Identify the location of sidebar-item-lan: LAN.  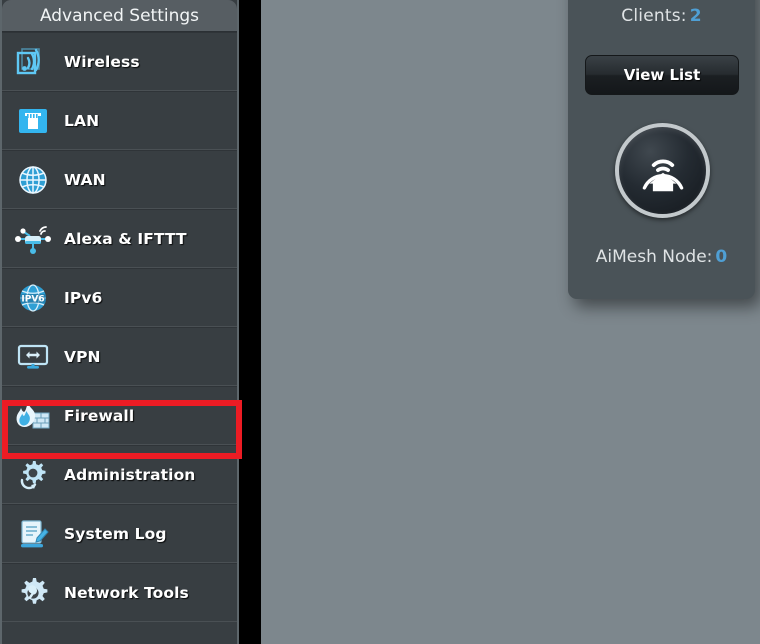
(119, 120).